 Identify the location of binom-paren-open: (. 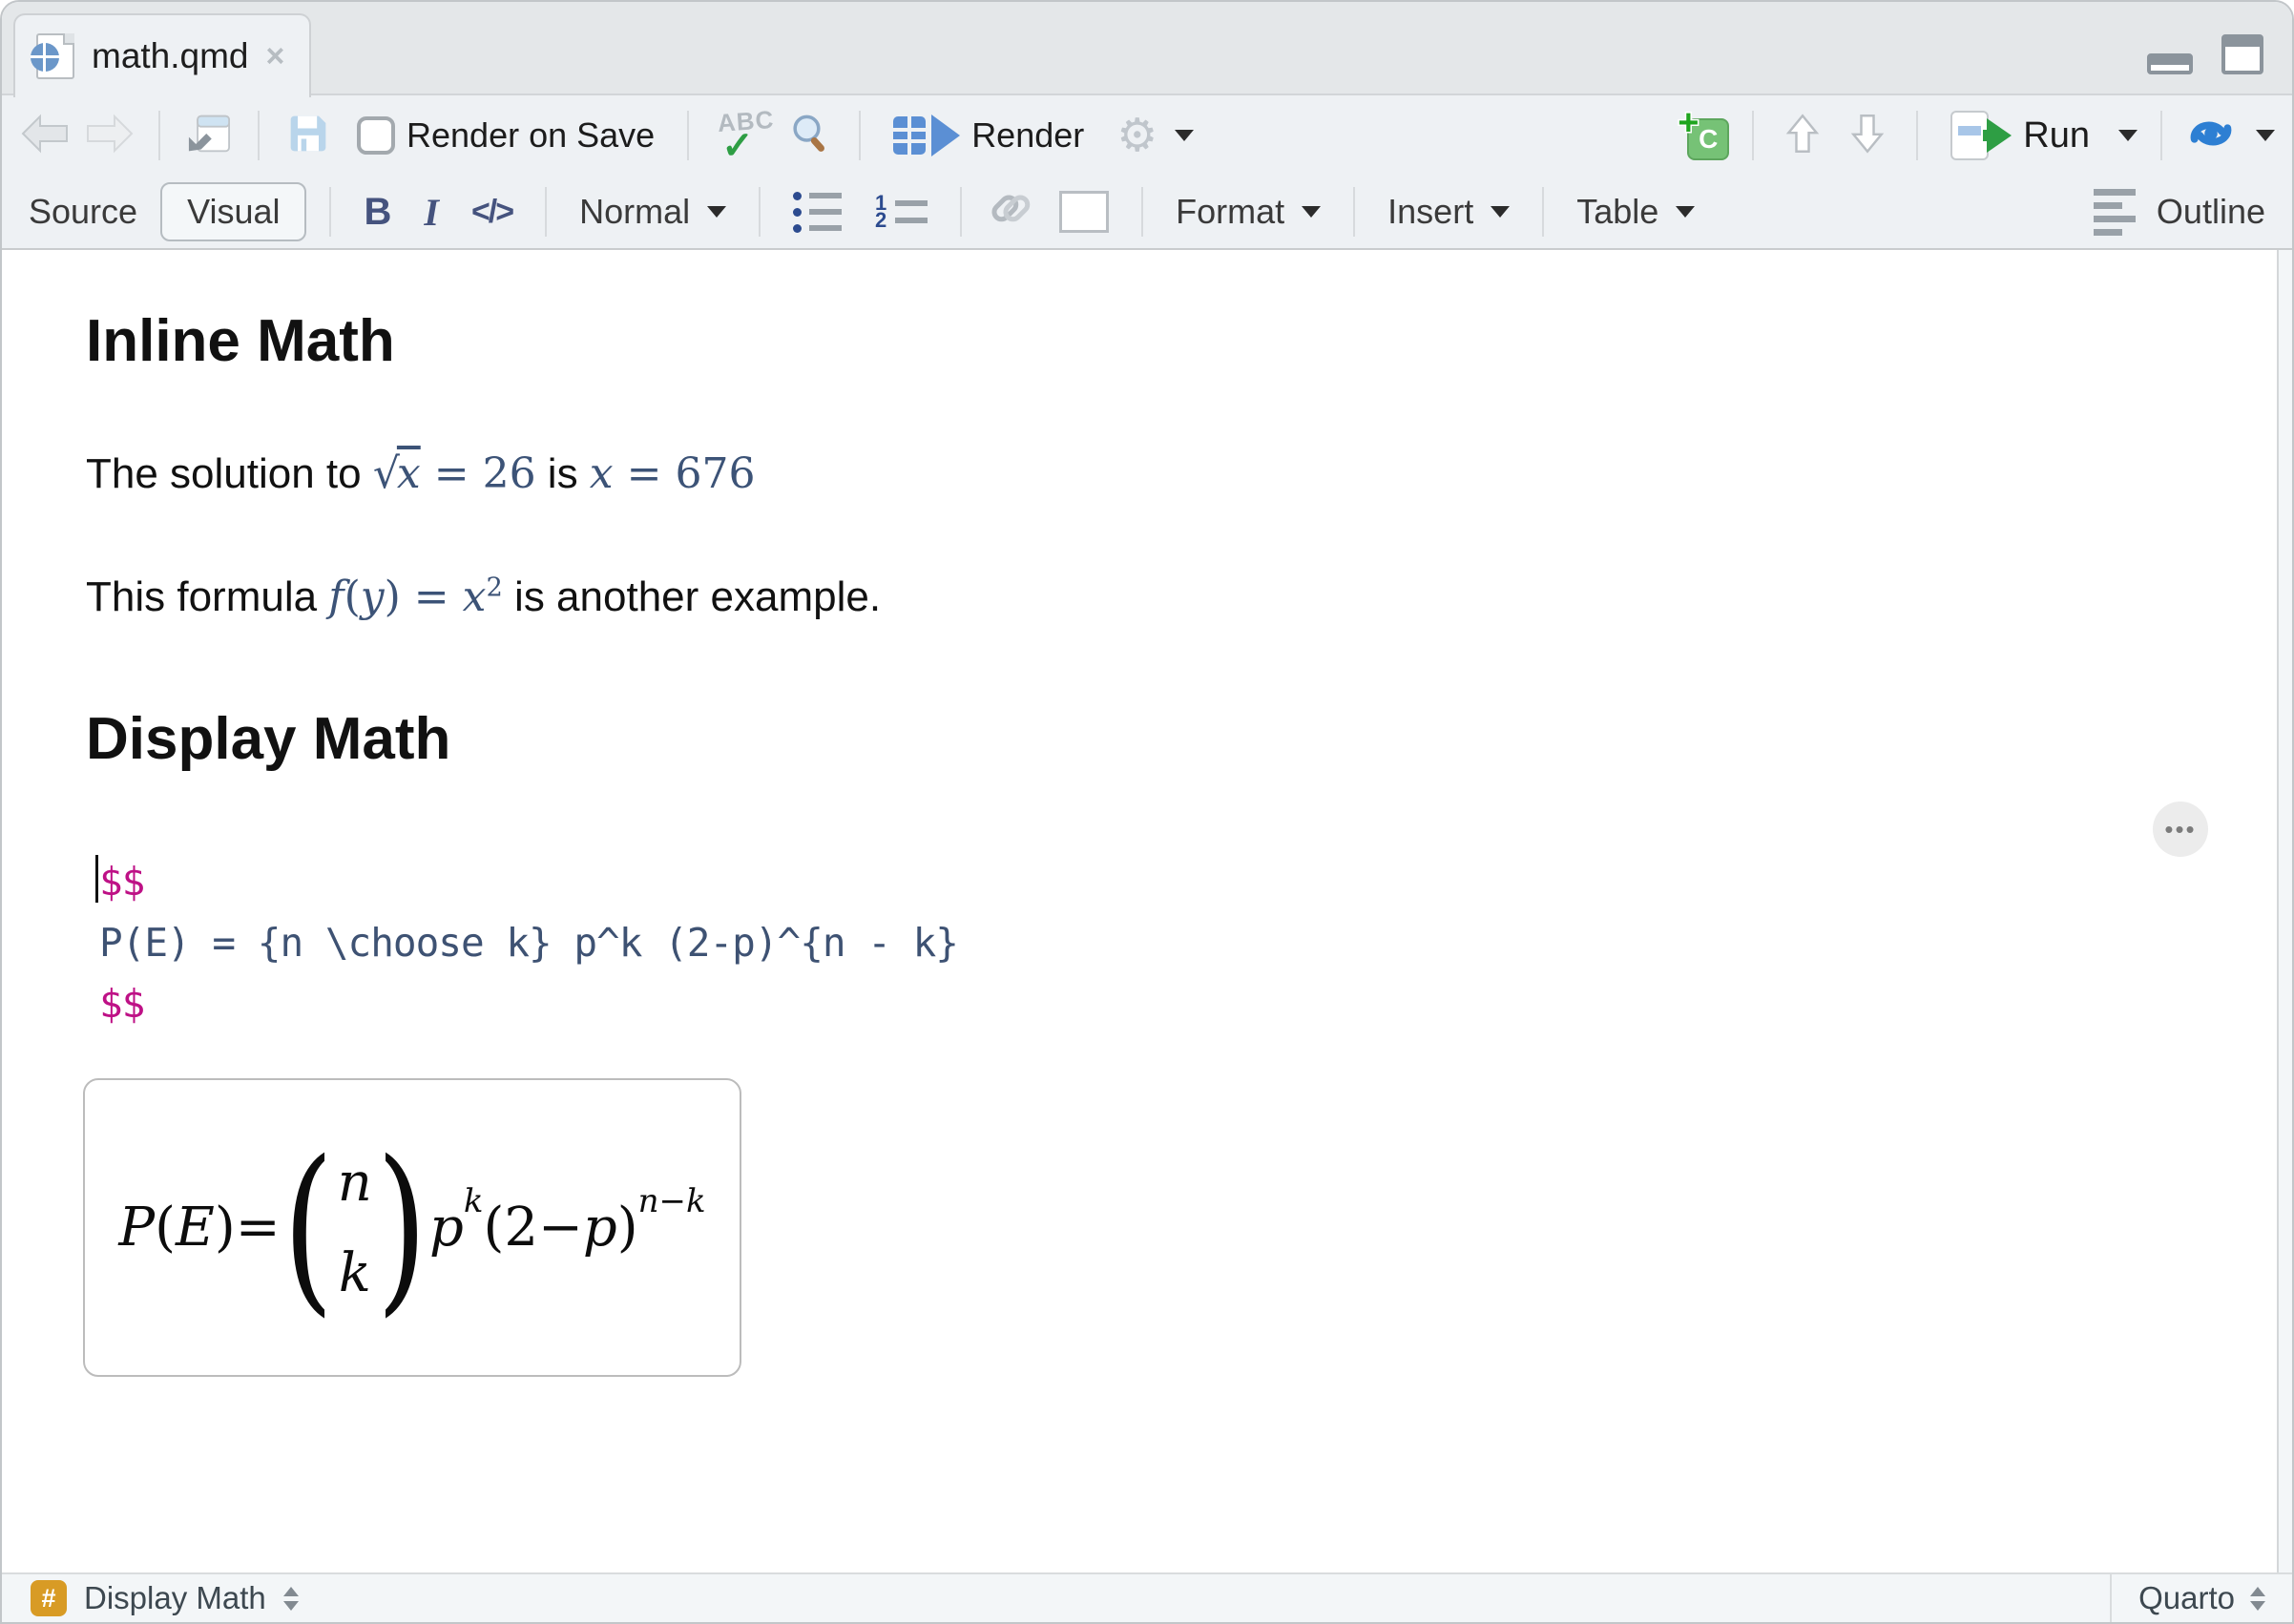
(308, 1227).